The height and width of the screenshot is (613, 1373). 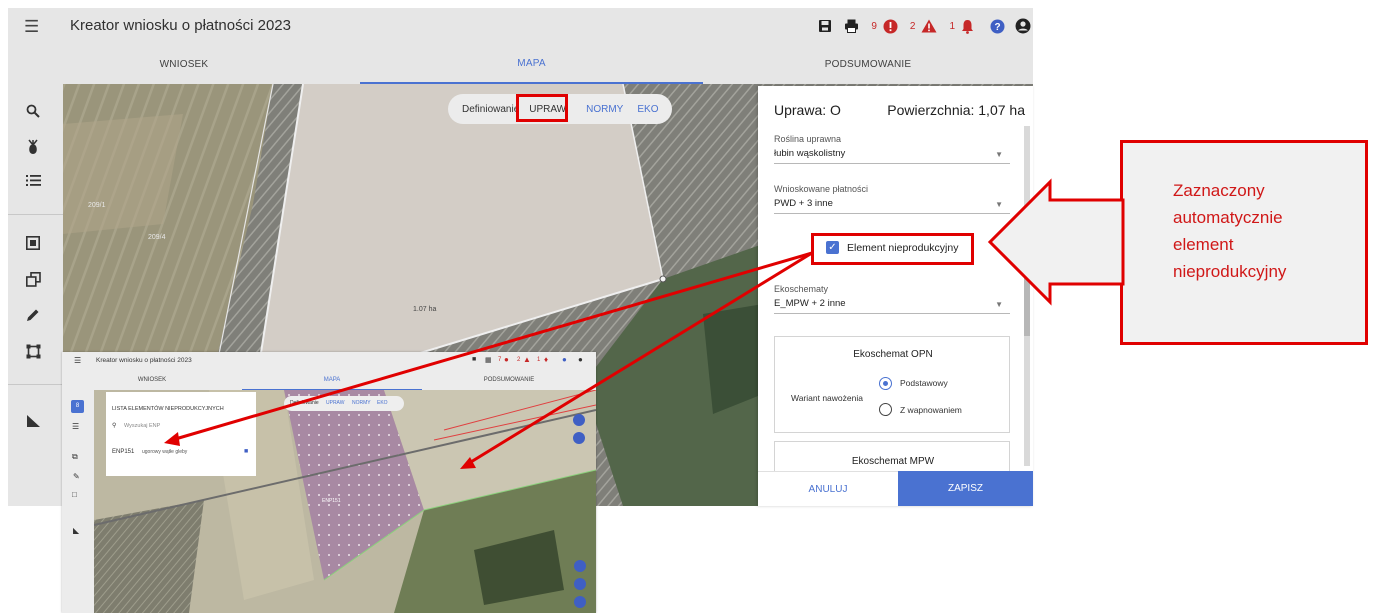 What do you see at coordinates (78, 501) in the screenshot?
I see `inset-sidebar: 8 ☰ ⧉ ✎ □ ◣` at bounding box center [78, 501].